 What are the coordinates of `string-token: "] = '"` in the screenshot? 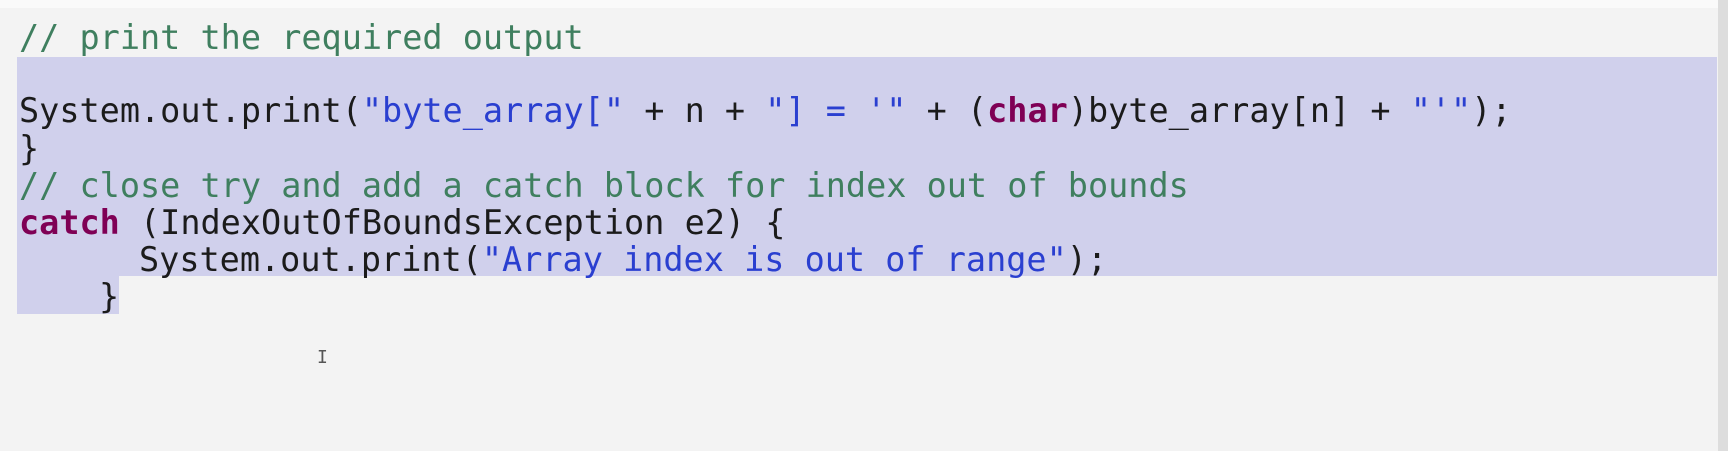 It's located at (836, 110).